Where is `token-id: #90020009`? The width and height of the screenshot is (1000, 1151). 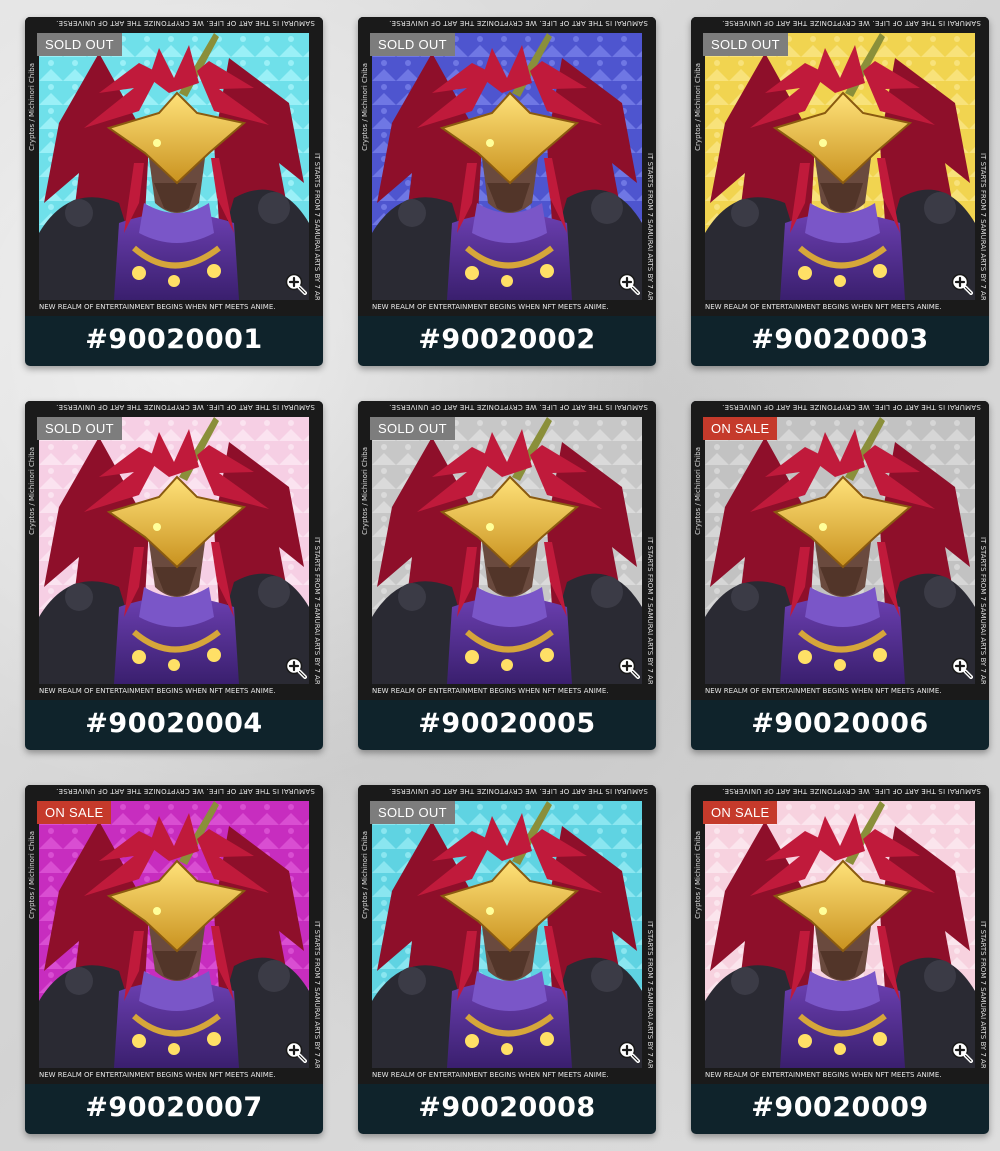 token-id: #90020009 is located at coordinates (840, 1109).